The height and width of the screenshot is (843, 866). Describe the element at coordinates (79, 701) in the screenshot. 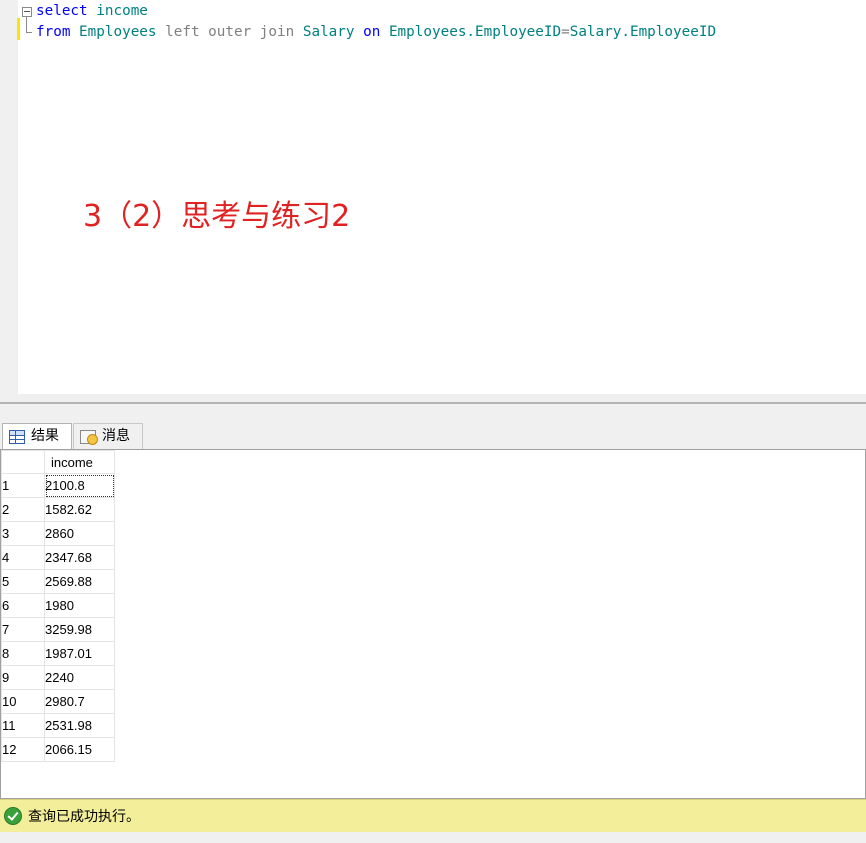

I see `income-cell: 2980.7` at that location.